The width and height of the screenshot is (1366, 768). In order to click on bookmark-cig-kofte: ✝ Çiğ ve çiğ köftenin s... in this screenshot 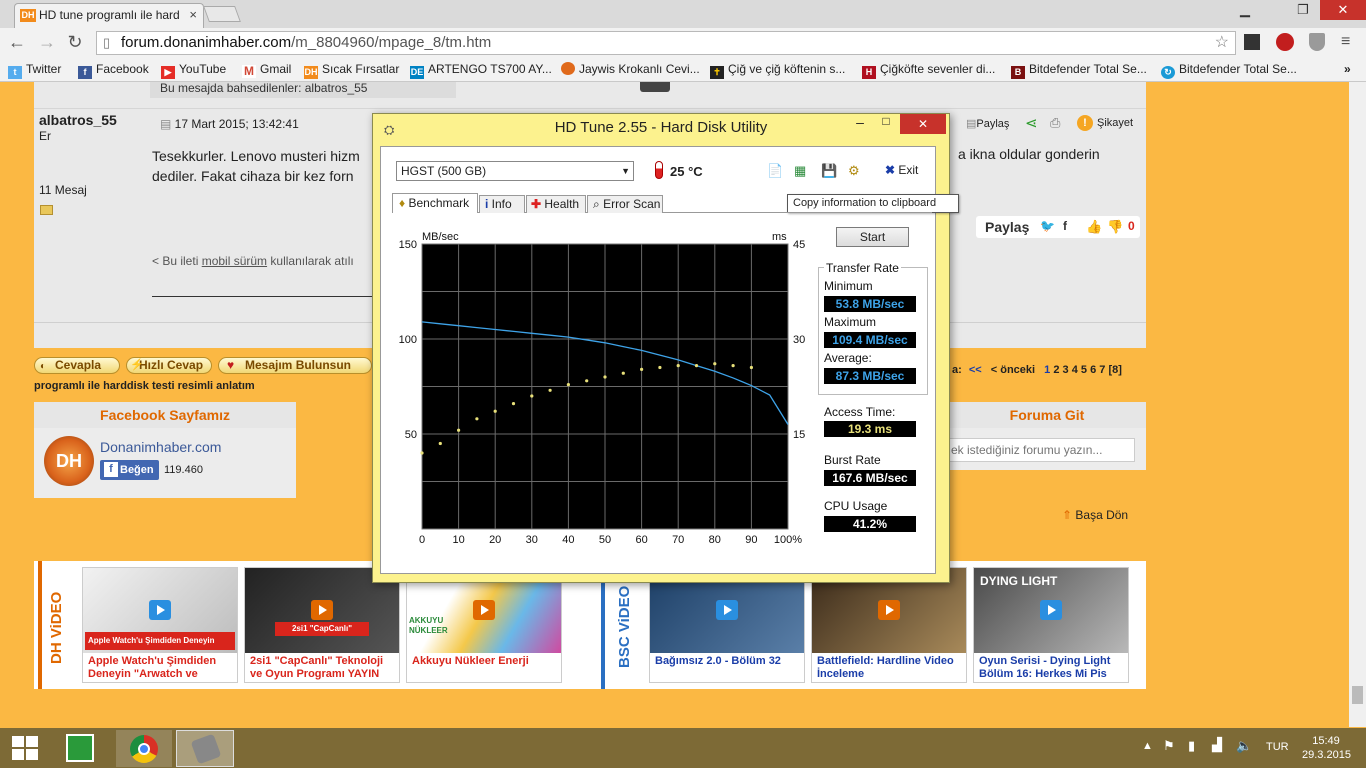, I will do `click(777, 70)`.